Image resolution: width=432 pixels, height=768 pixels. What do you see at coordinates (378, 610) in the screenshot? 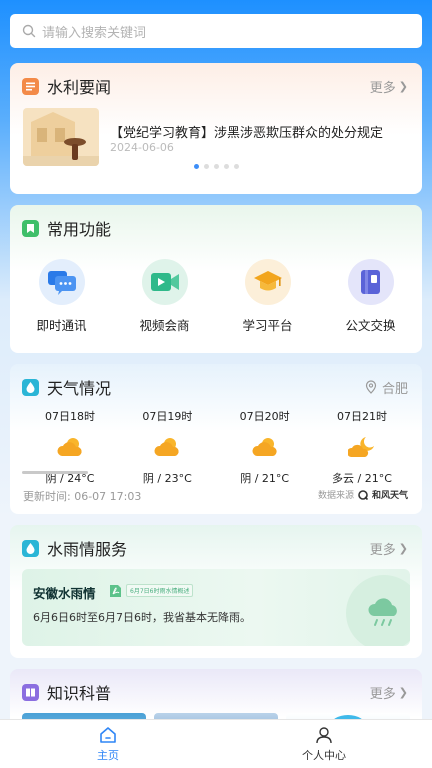
I see `rain-cloud-icon` at bounding box center [378, 610].